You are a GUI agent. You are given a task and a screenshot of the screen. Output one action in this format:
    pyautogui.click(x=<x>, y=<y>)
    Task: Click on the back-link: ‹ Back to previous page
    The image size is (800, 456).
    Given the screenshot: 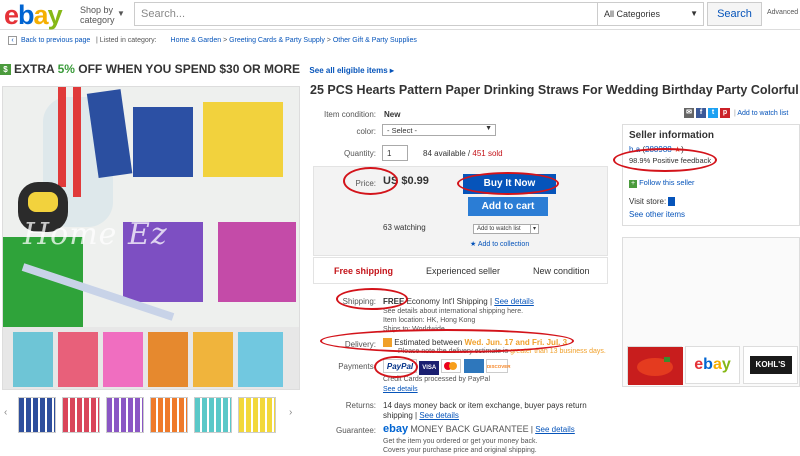 What is the action you would take?
    pyautogui.click(x=49, y=40)
    